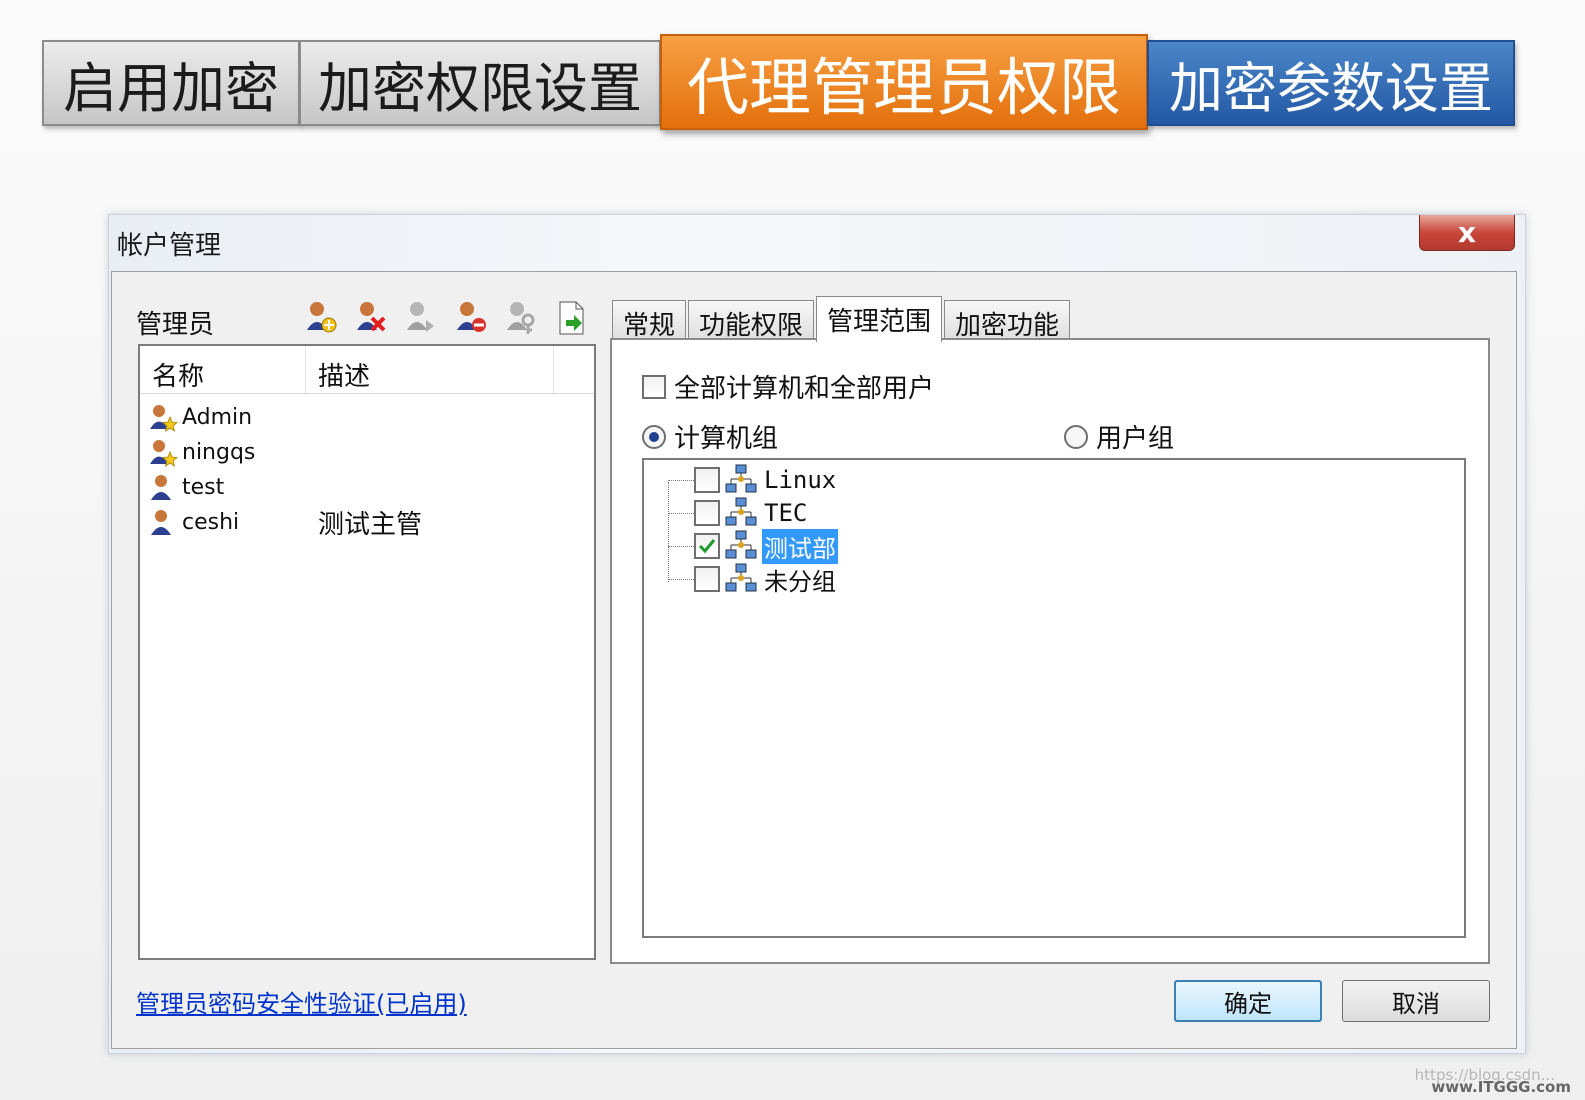 The height and width of the screenshot is (1100, 1585). I want to click on all-computers-users-option: 全部计算机和全部用户, so click(788, 386).